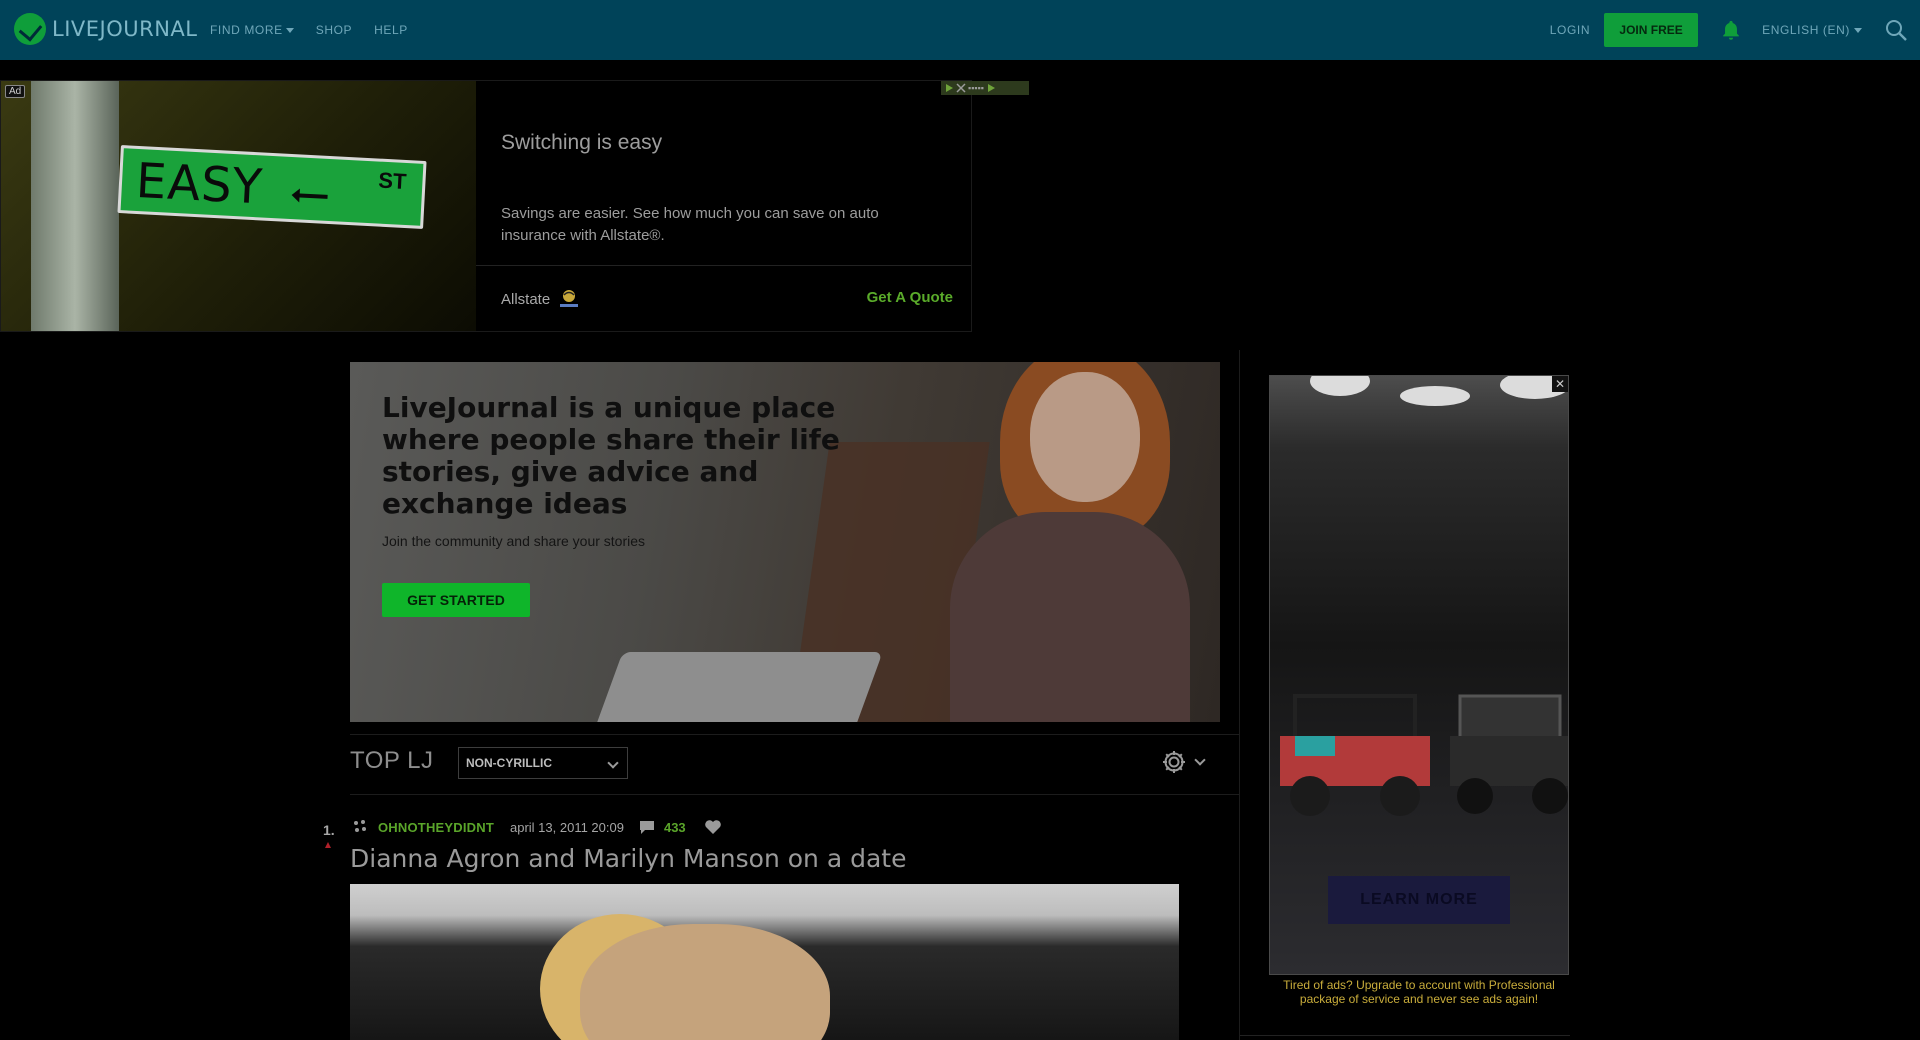 Image resolution: width=1920 pixels, height=1040 pixels. Describe the element at coordinates (1355, 755) in the screenshot. I see `red-jeep-image` at that location.